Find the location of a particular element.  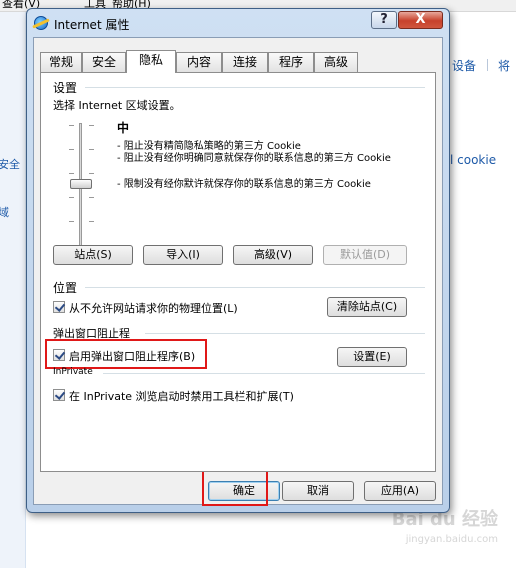

tab-content: 内容 is located at coordinates (199, 62).